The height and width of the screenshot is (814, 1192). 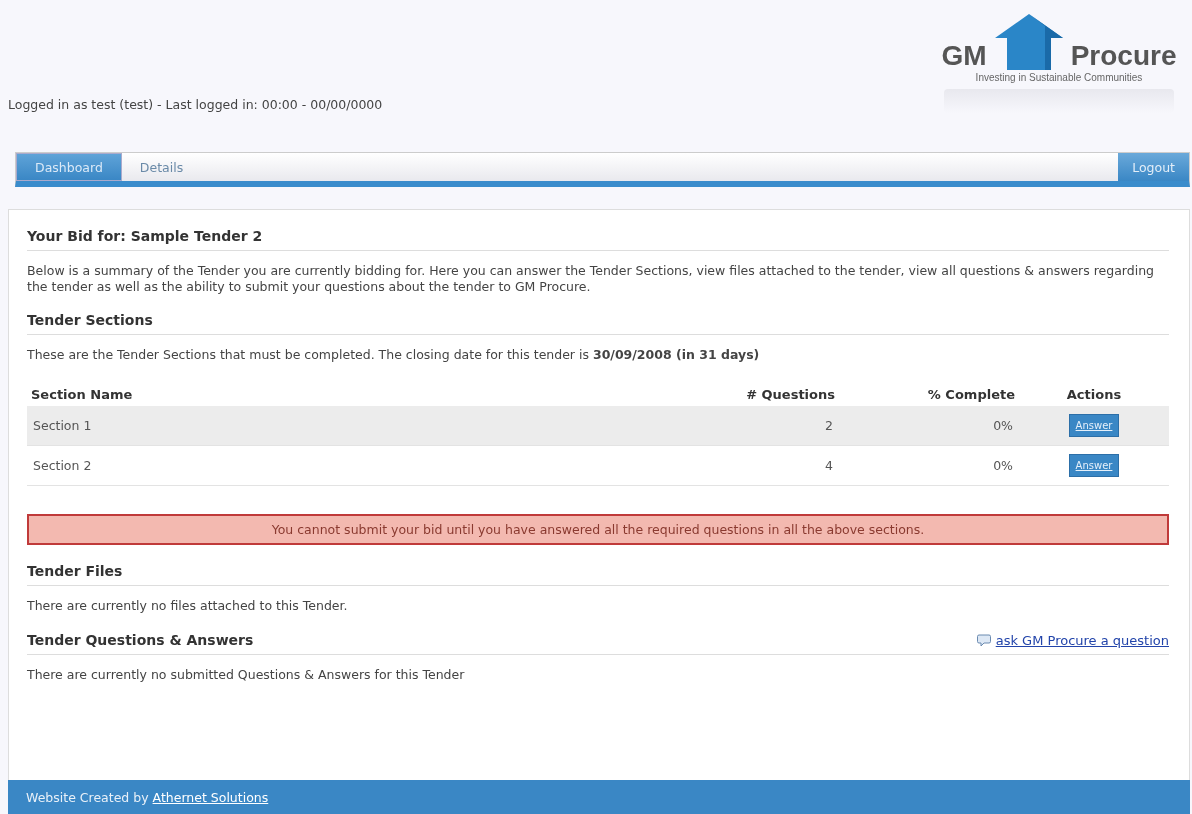 What do you see at coordinates (82, 394) in the screenshot?
I see `column-header: Section Name` at bounding box center [82, 394].